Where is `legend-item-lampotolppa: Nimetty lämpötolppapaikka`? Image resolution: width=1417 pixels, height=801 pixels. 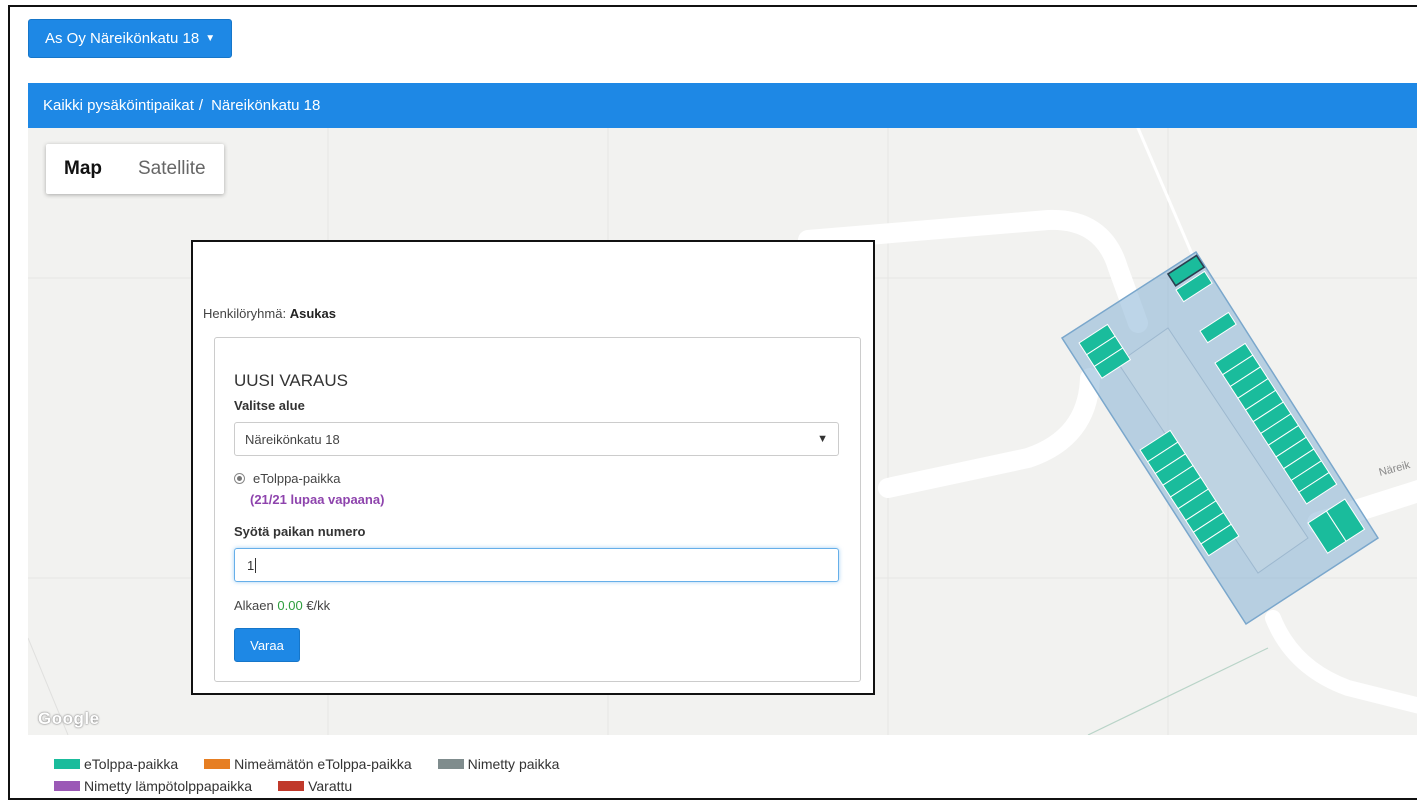
legend-item-lampotolppa: Nimetty lämpötolppapaikka is located at coordinates (153, 786).